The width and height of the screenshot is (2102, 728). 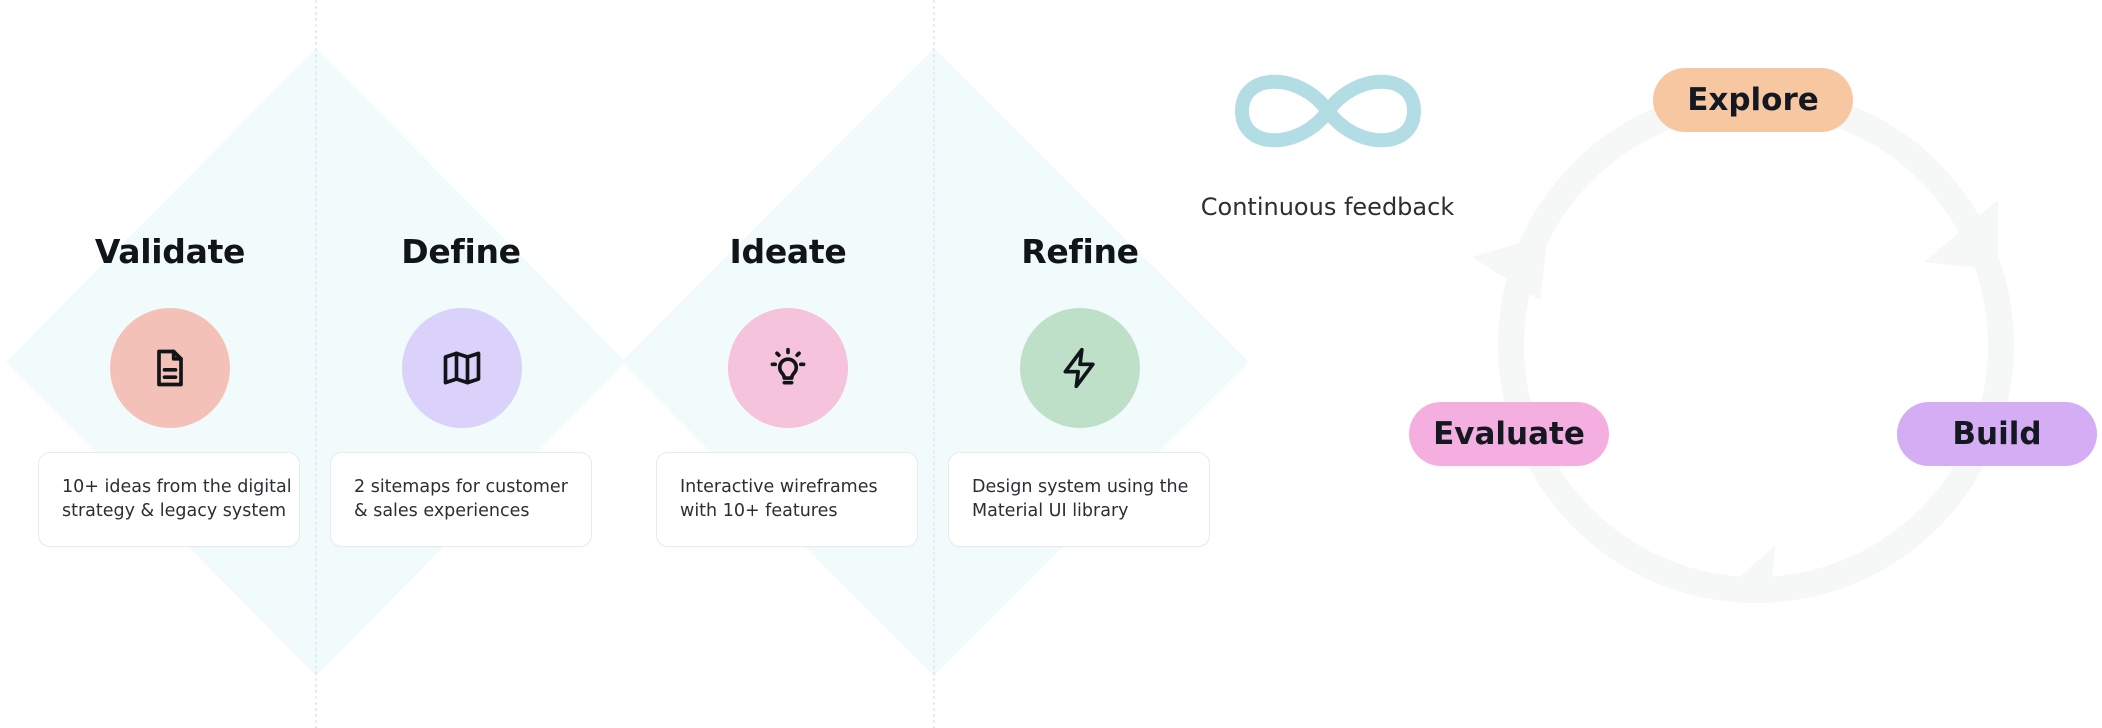 I want to click on lightning-icon, so click(x=1079, y=368).